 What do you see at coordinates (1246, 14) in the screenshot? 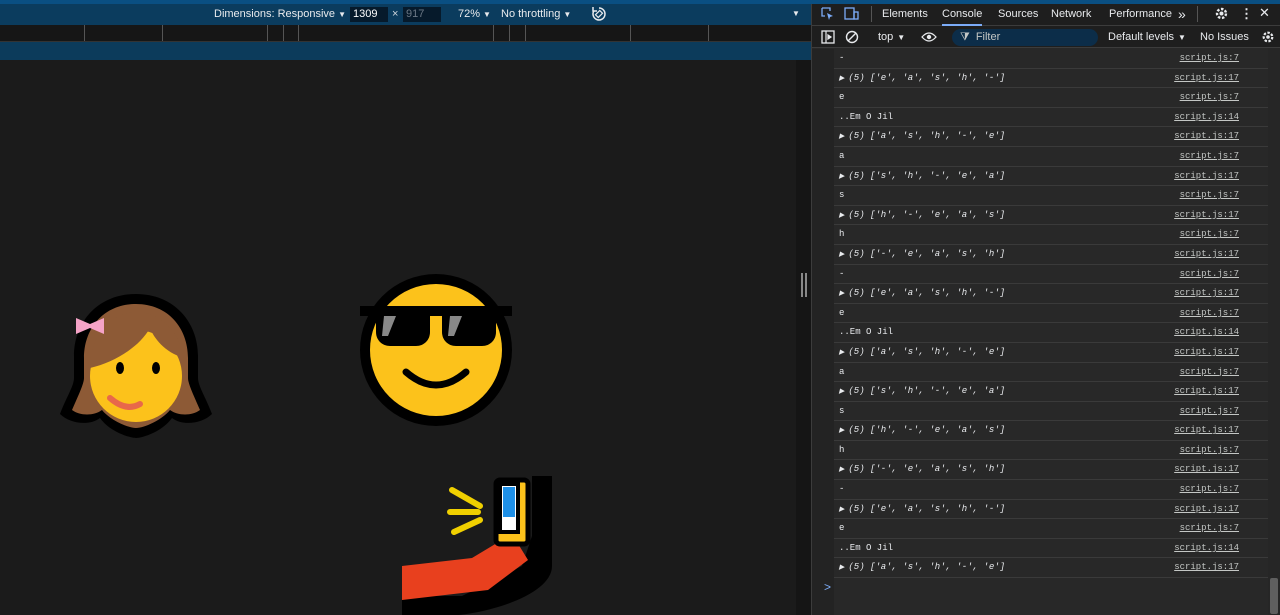
I see `kebab-icon: ⋮` at bounding box center [1246, 14].